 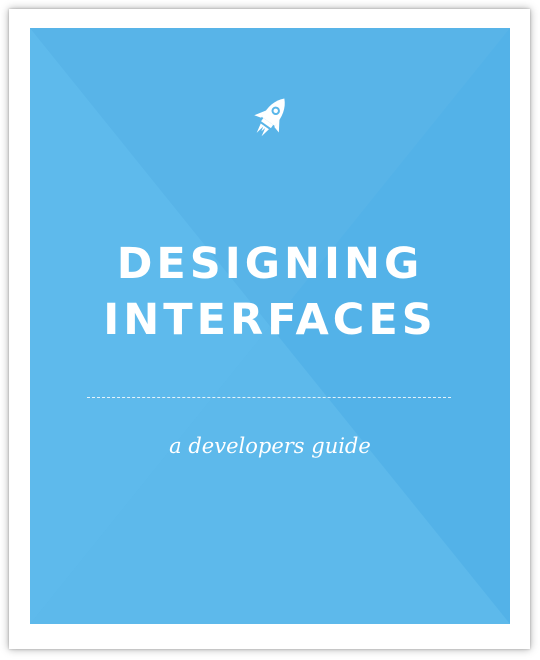 I want to click on title-line-2: INTERFACES, so click(x=270, y=320).